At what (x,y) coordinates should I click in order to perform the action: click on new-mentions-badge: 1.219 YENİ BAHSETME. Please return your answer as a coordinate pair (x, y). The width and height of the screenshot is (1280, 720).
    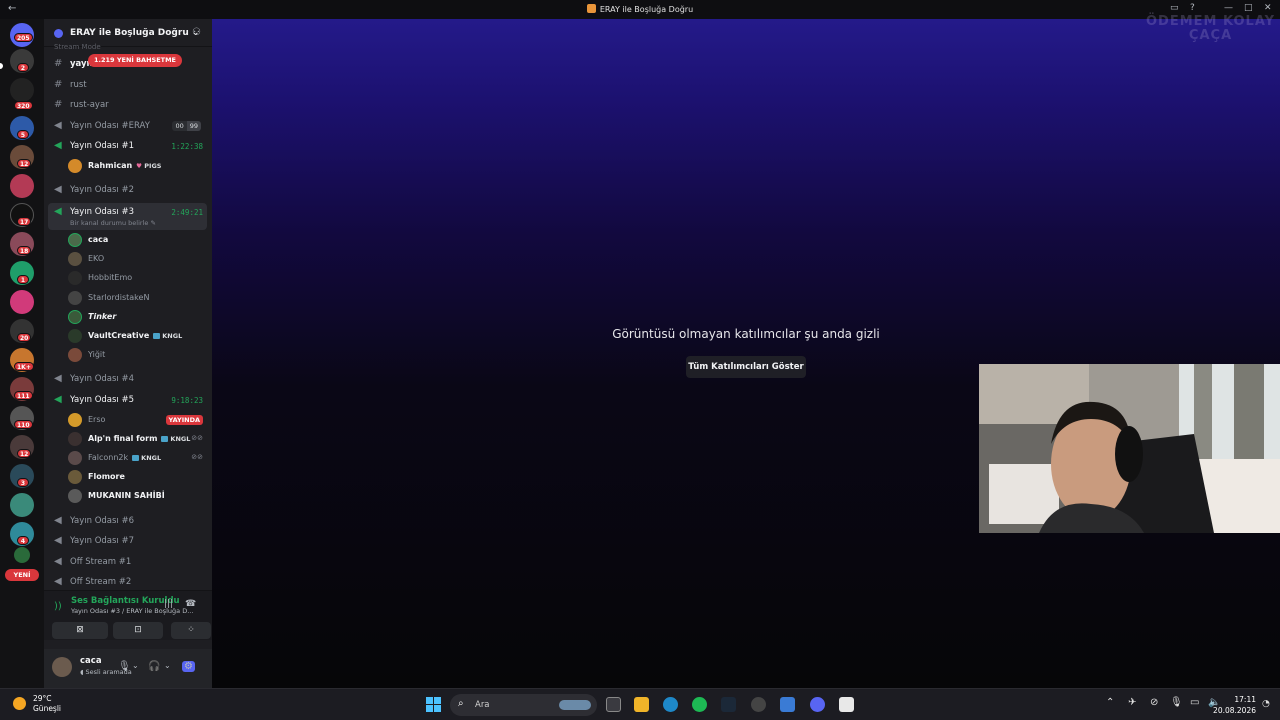
    Looking at the image, I should click on (135, 60).